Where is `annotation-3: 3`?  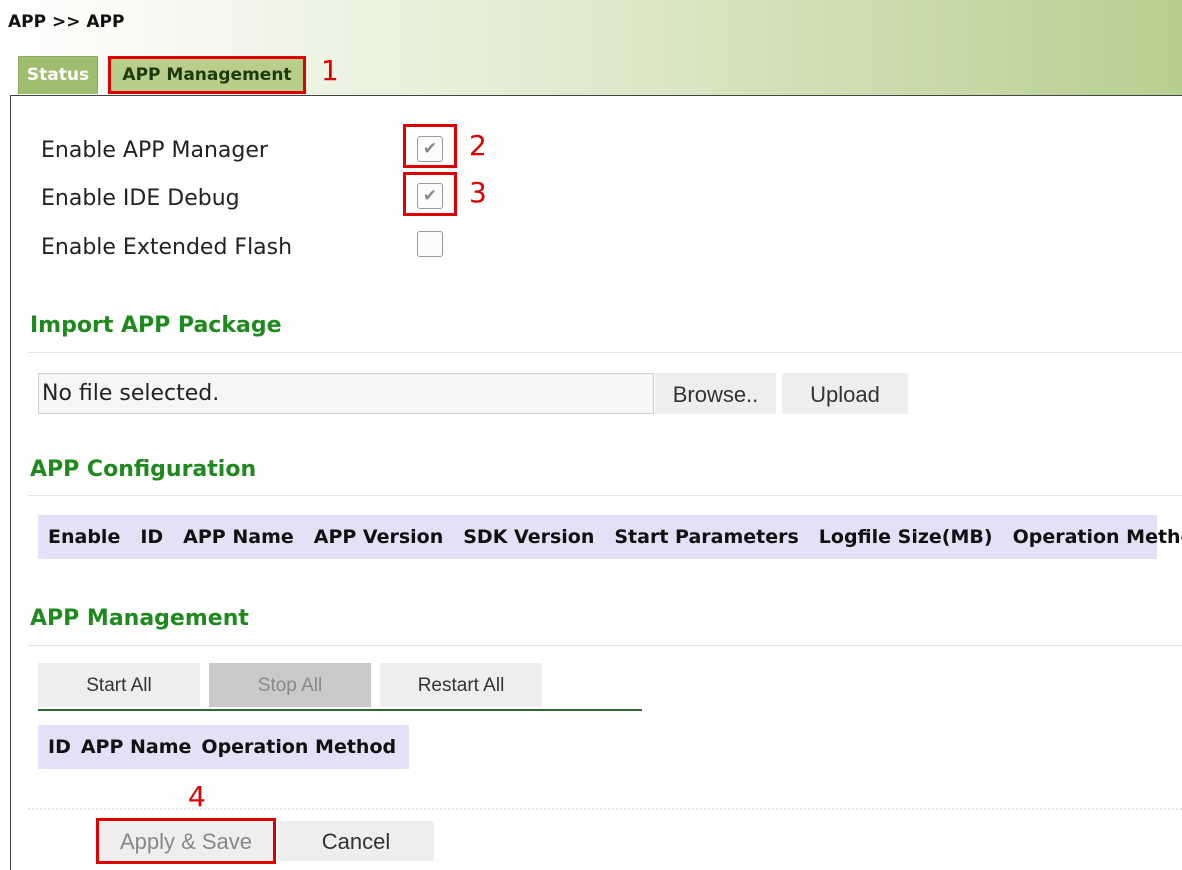 annotation-3: 3 is located at coordinates (478, 192).